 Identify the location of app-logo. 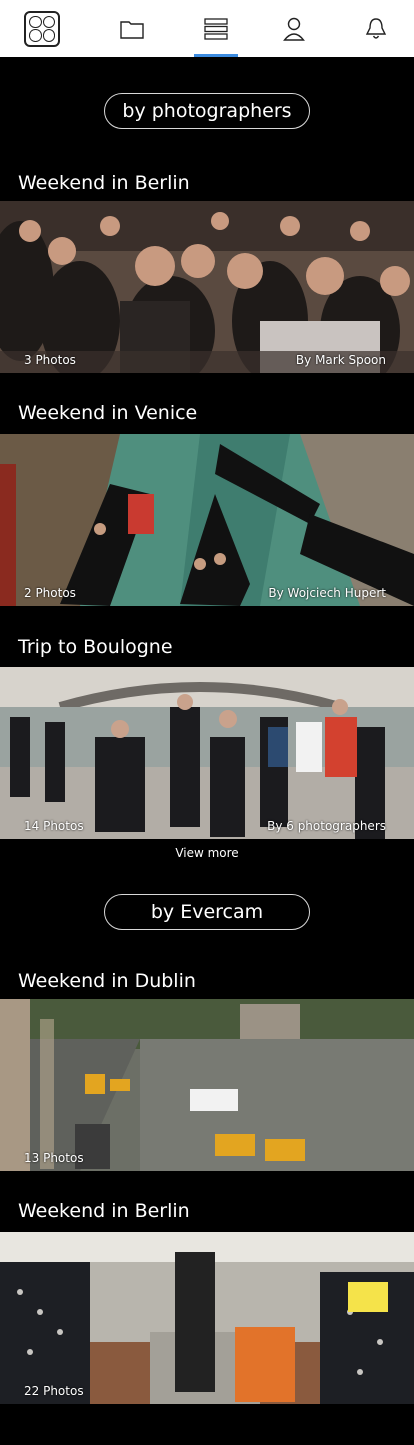
(42, 28).